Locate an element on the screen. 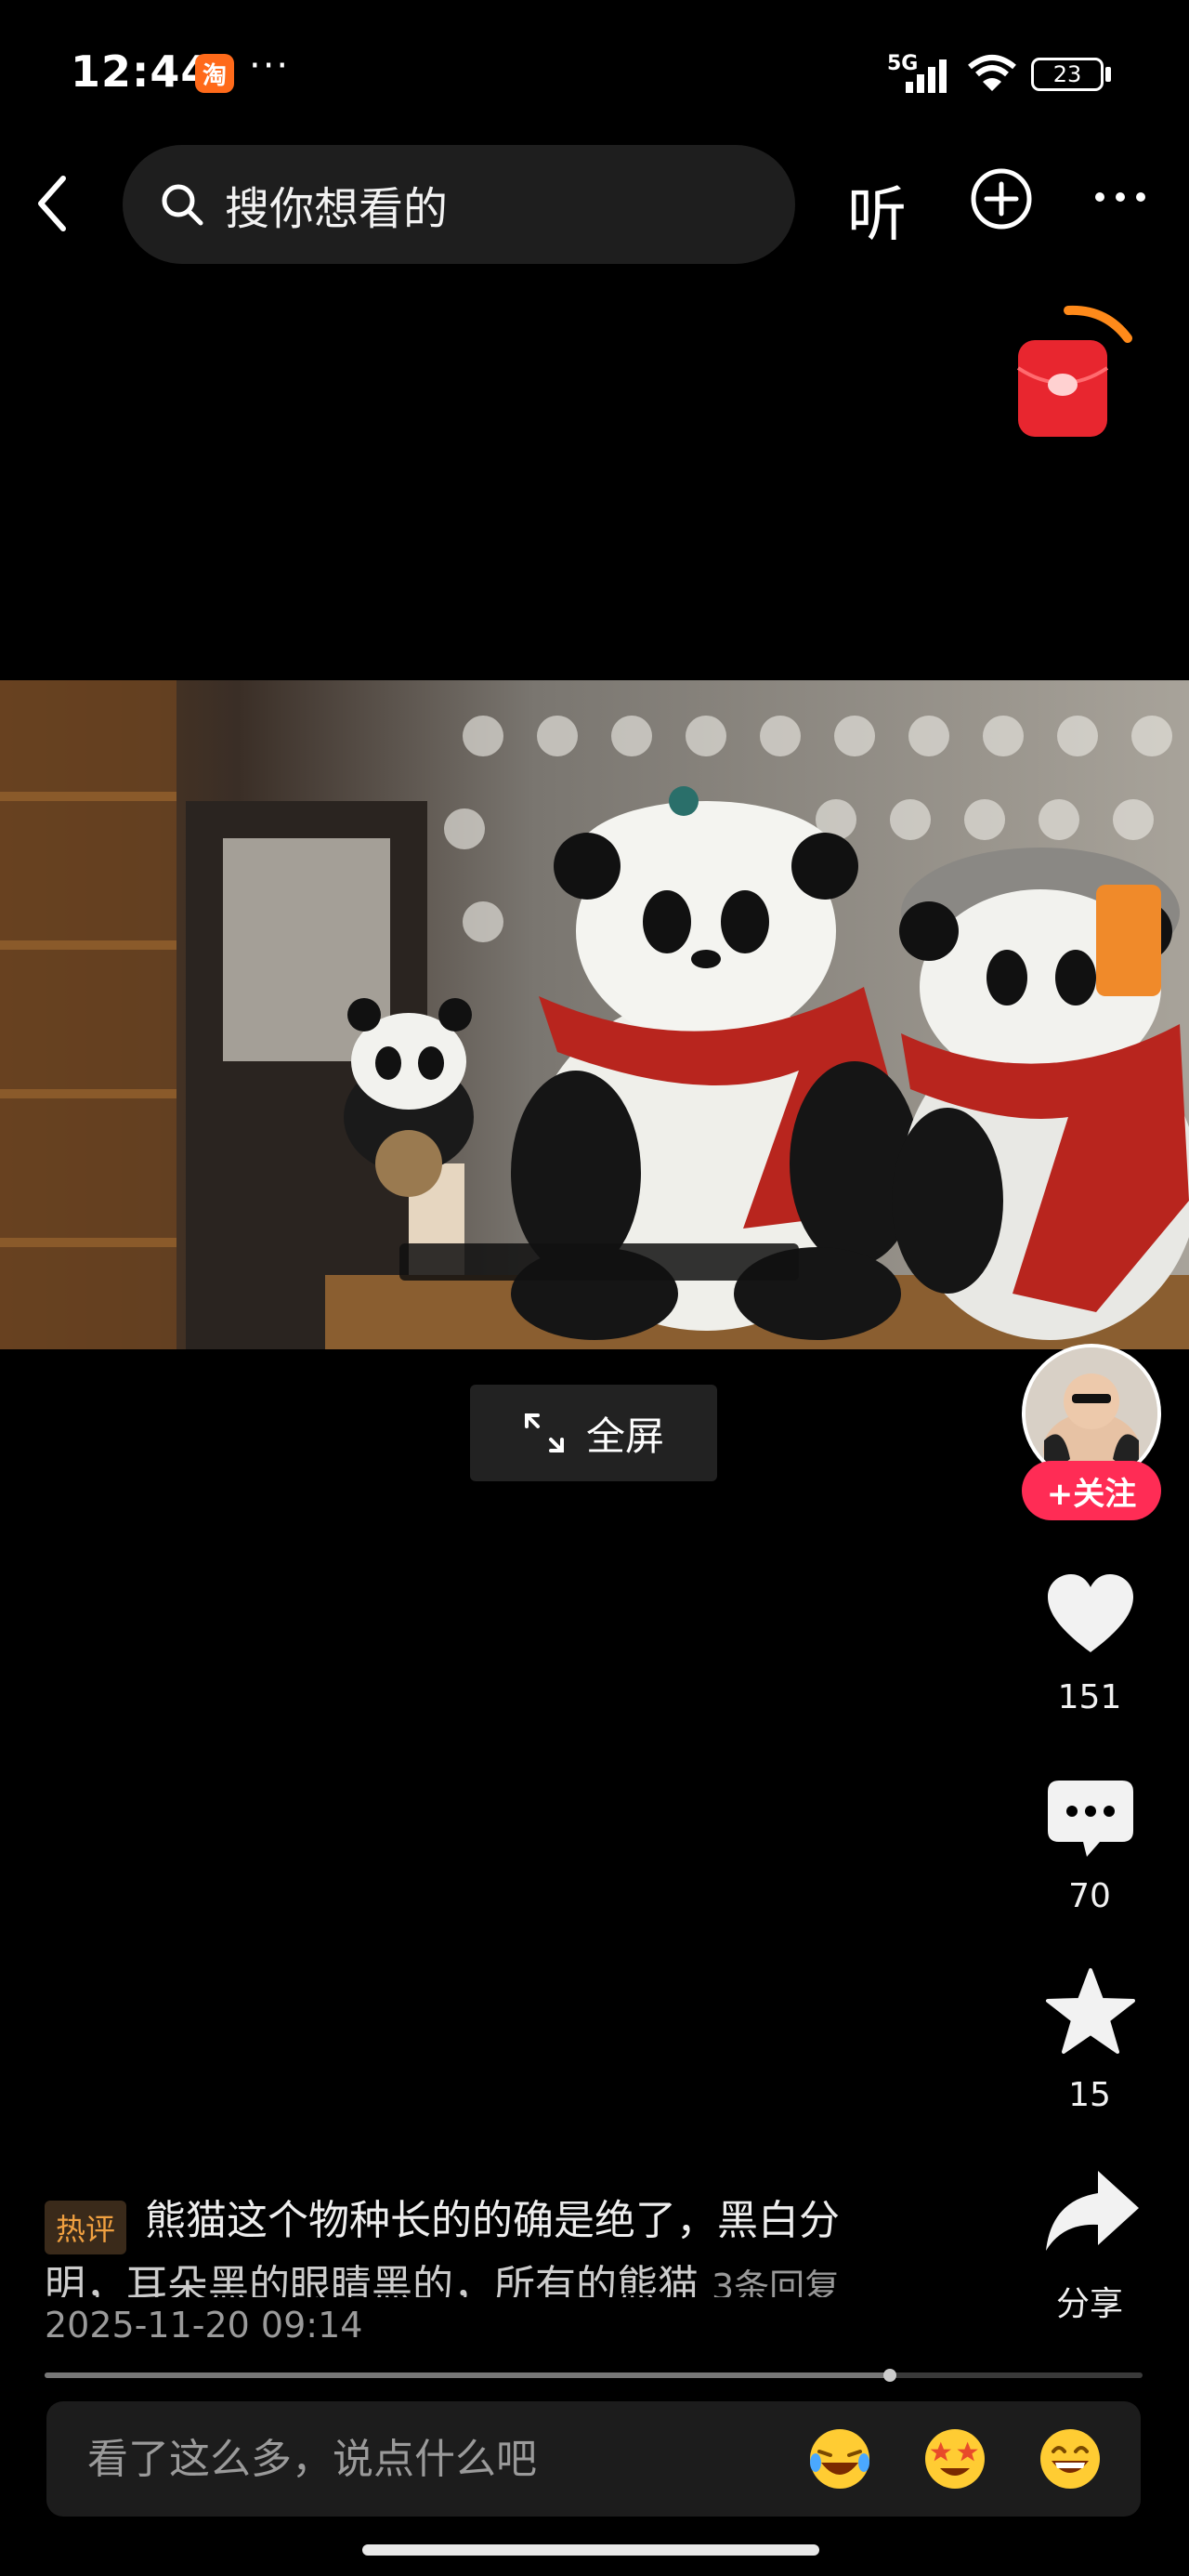 The height and width of the screenshot is (2576, 1189). share-arrow-icon is located at coordinates (1092, 2210).